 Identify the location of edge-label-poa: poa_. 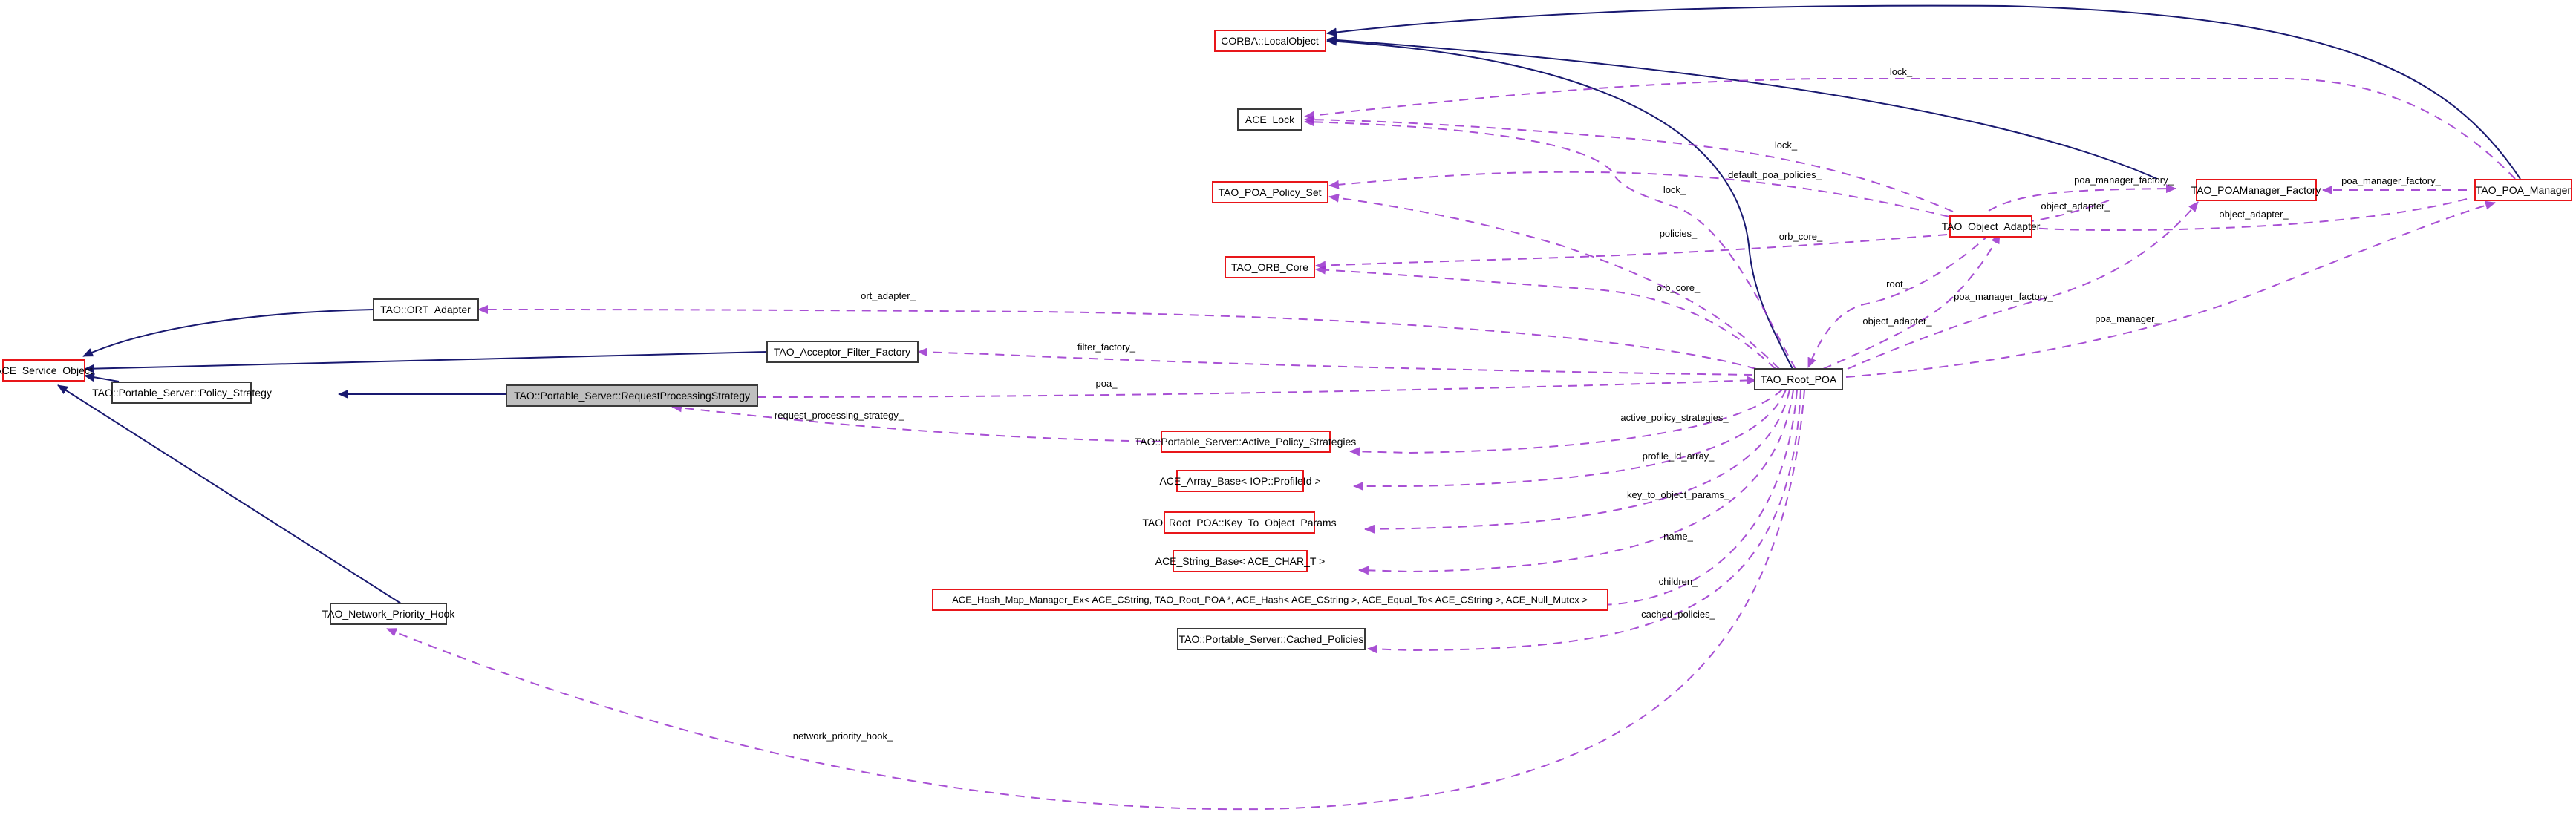
(1107, 383).